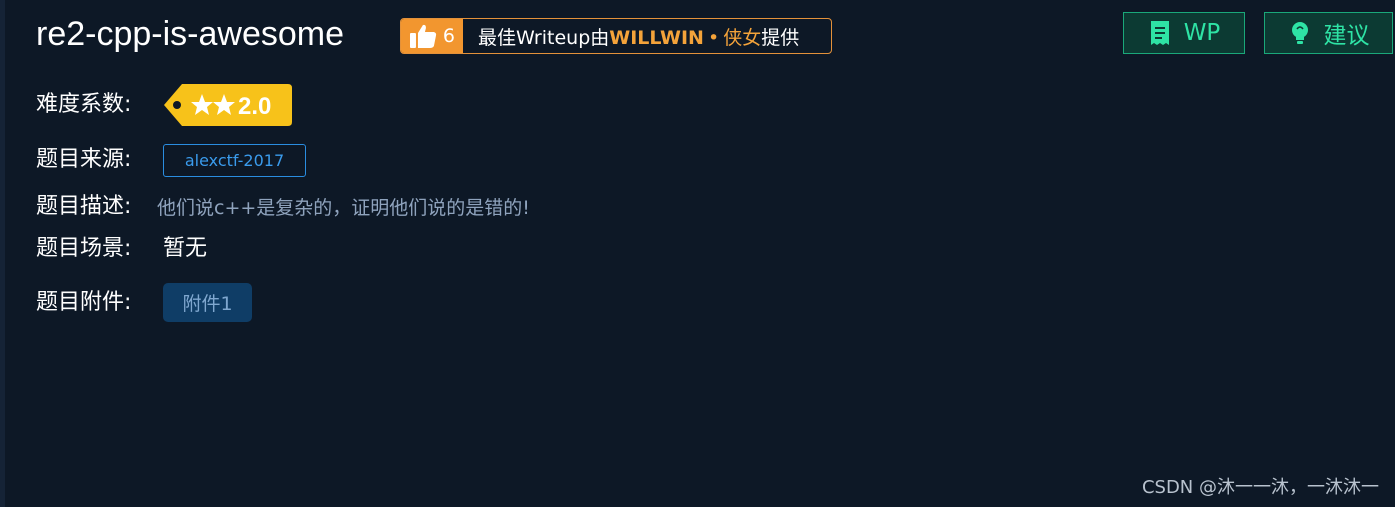  I want to click on best-writeup-badge: 6 最佳Writeup由WILLWIN • 侠女提供, so click(616, 36).